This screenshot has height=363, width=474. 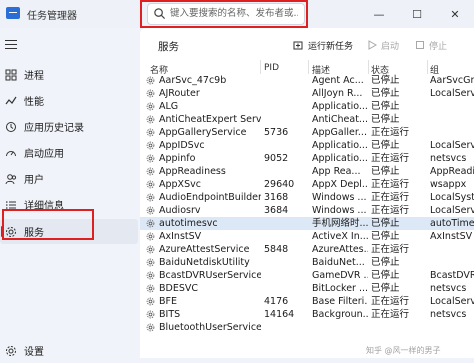 I want to click on service-group: BcastDVR, so click(x=452, y=275).